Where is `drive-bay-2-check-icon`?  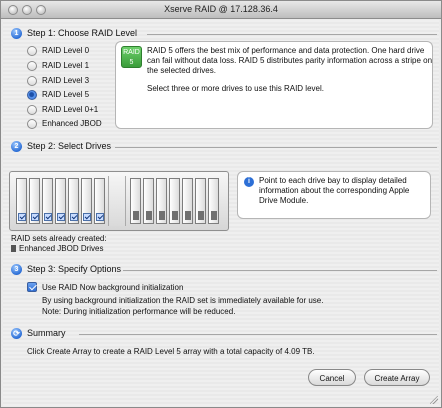
drive-bay-2-check-icon is located at coordinates (35, 217).